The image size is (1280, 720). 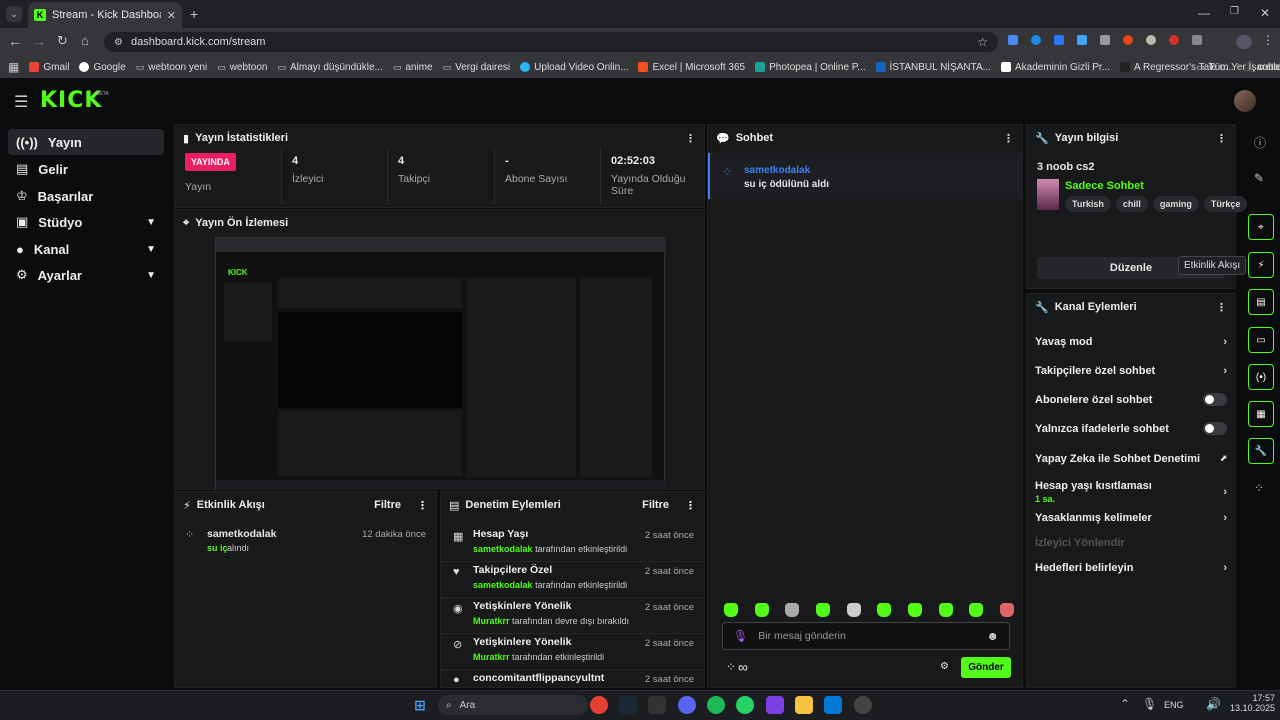 What do you see at coordinates (1260, 142) in the screenshot?
I see `info-icon: ⓘ` at bounding box center [1260, 142].